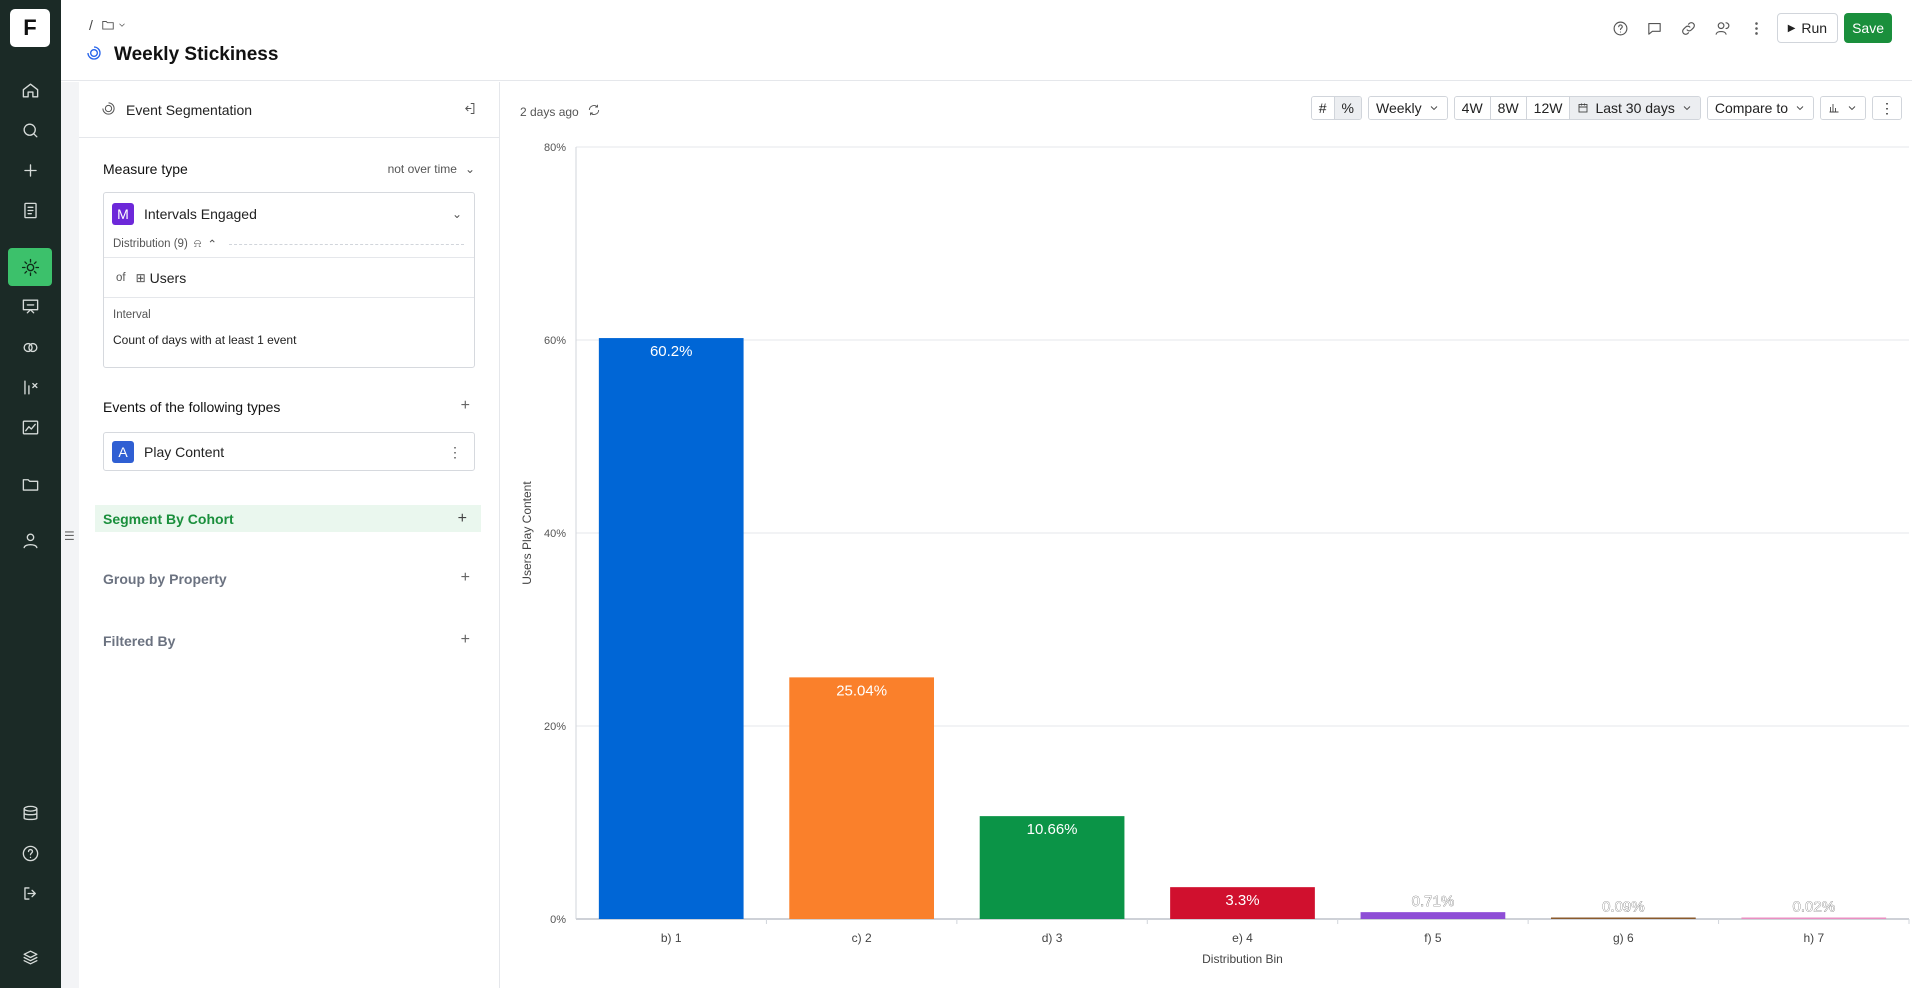 The height and width of the screenshot is (988, 1912). I want to click on compare-dropdown-inner: Compare to, so click(1760, 108).